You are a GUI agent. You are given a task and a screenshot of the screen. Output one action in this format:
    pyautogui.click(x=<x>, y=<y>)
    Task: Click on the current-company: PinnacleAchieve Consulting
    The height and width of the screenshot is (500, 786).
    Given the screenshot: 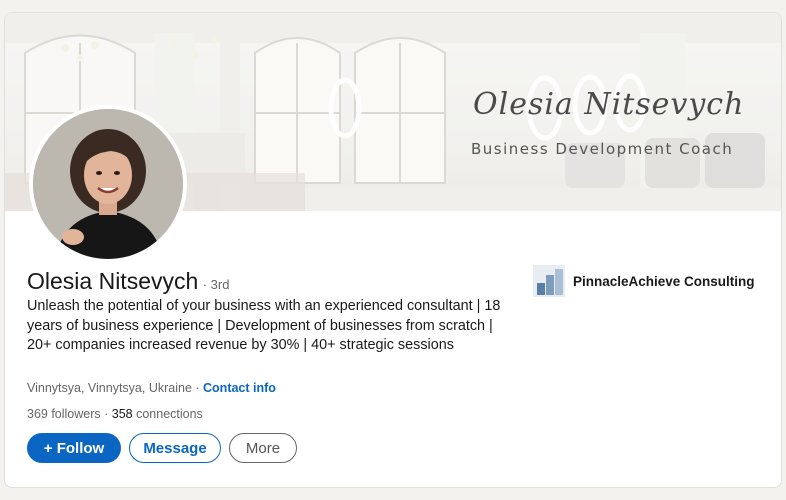 What is the action you would take?
    pyautogui.click(x=644, y=281)
    